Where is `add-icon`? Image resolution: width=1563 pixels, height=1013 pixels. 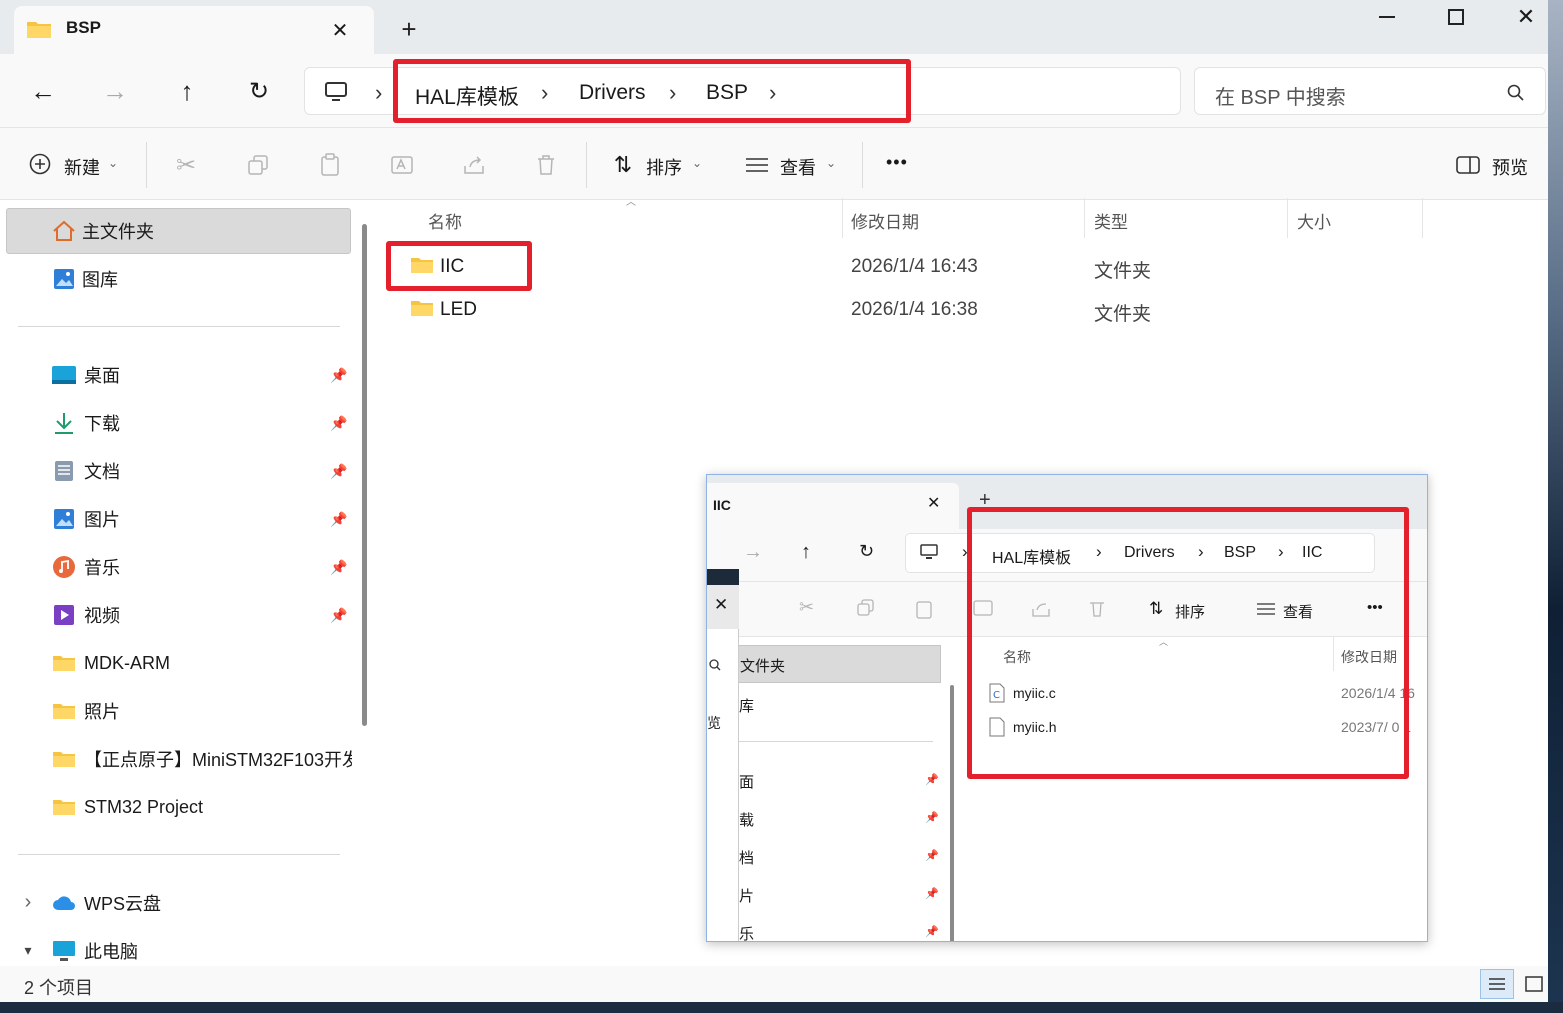 add-icon is located at coordinates (40, 164).